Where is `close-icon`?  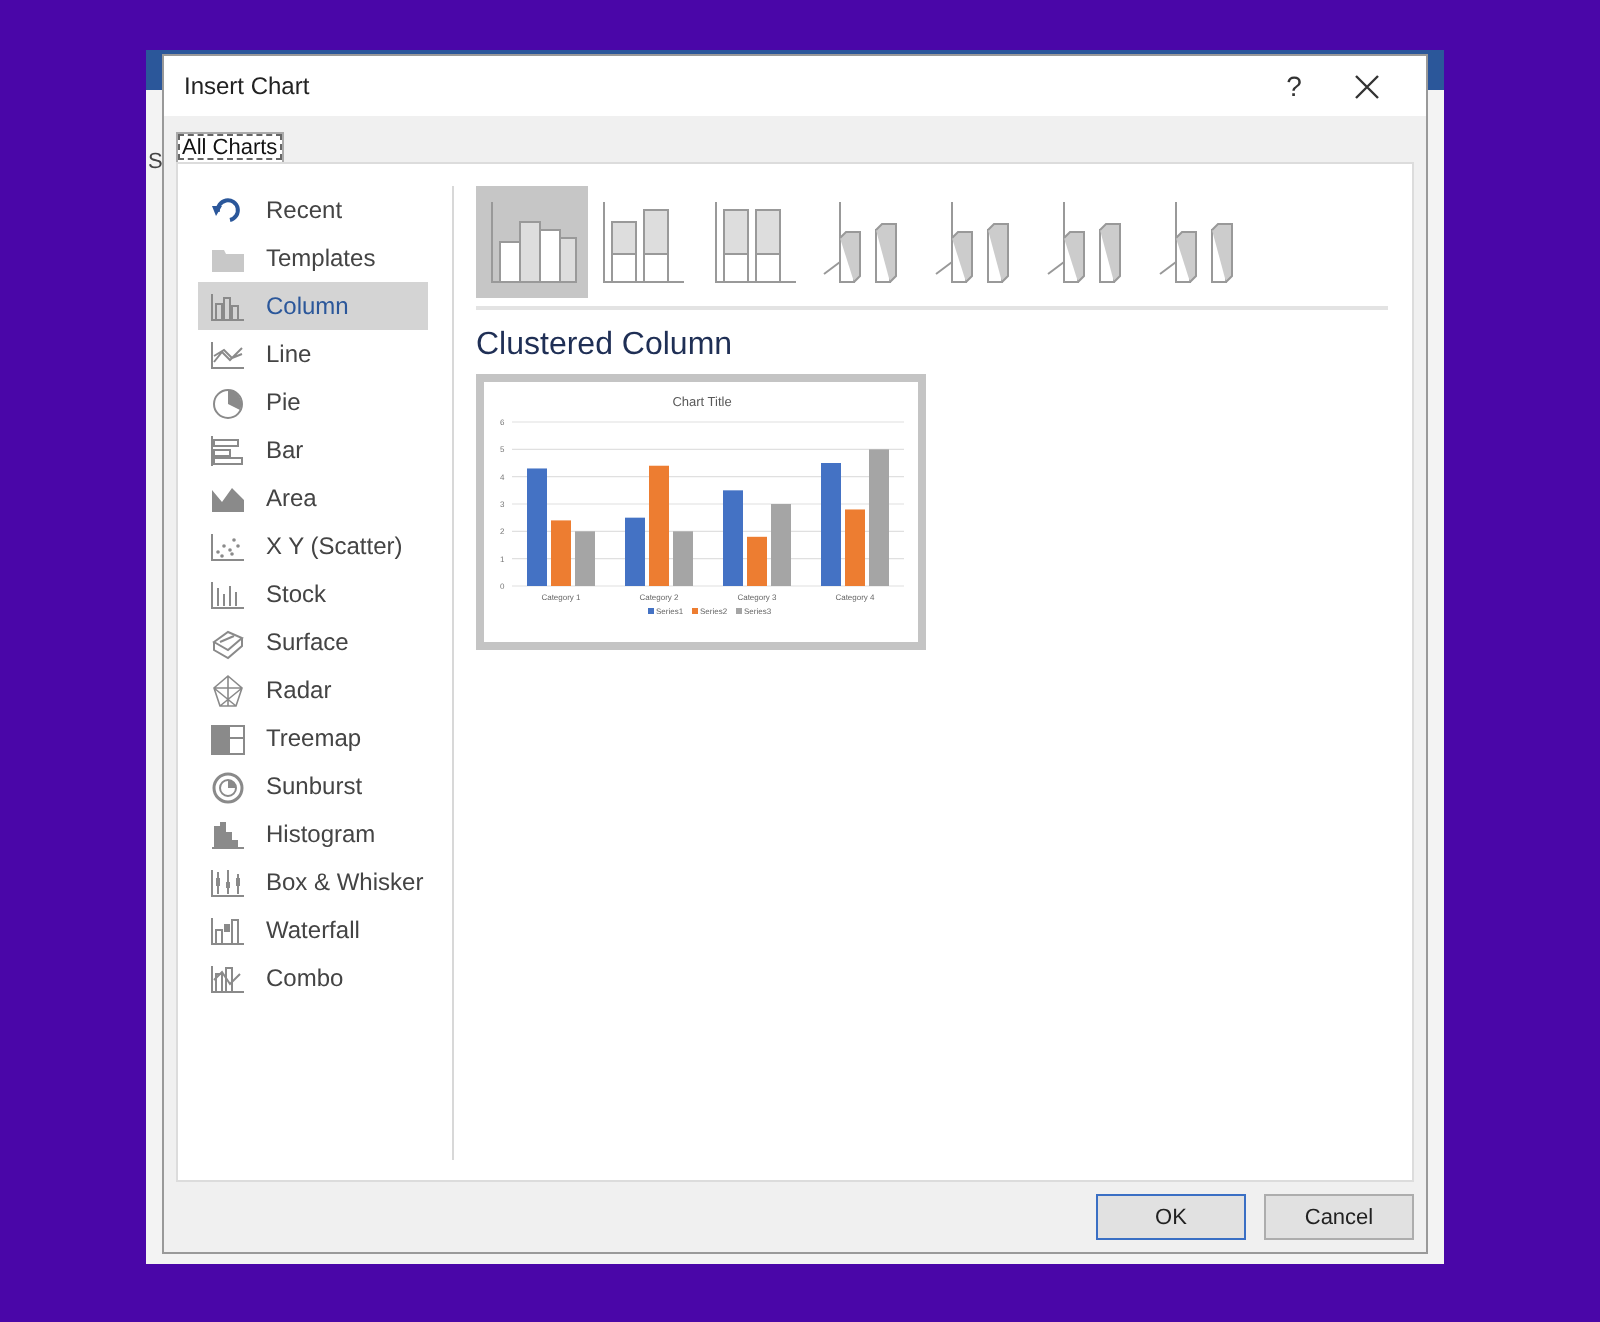 close-icon is located at coordinates (1366, 86).